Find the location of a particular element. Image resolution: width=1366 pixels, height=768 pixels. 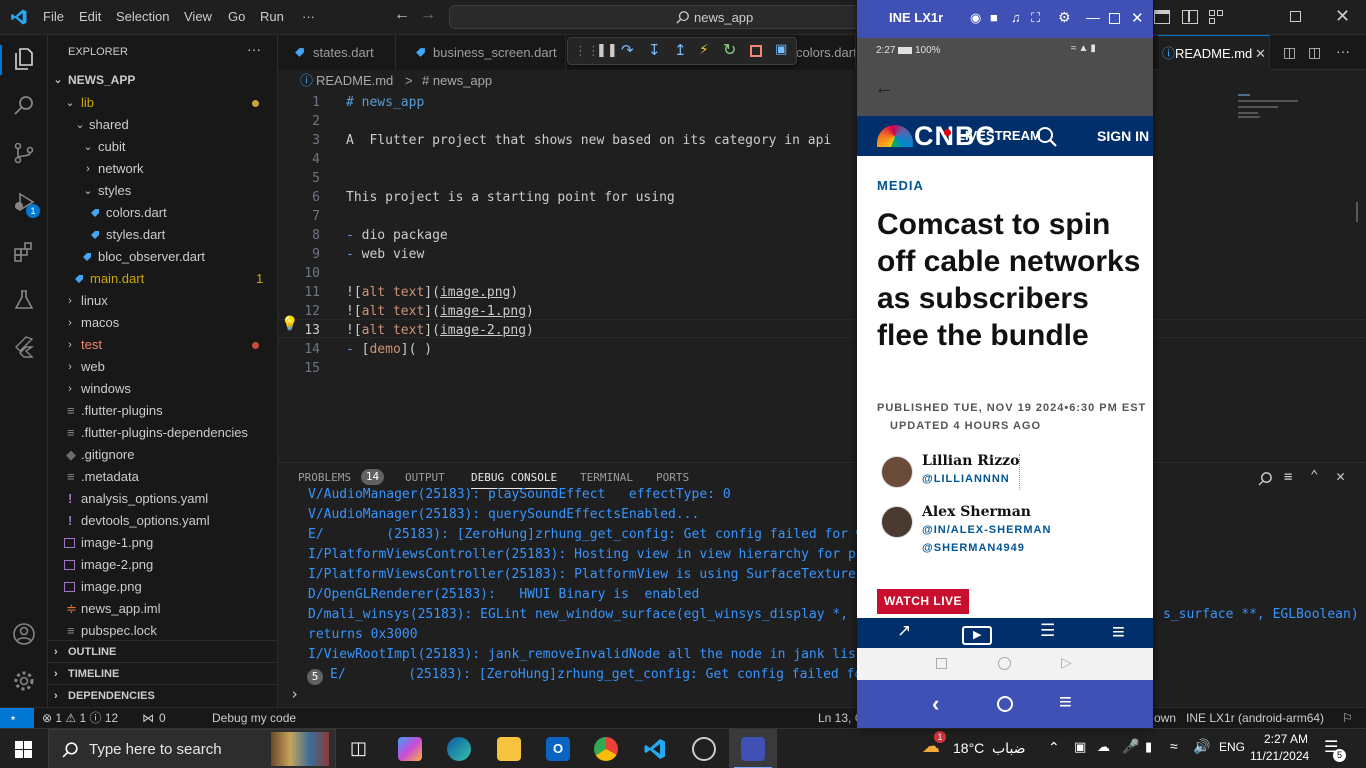

code-line: ![alt text](image.png) is located at coordinates (432, 292).